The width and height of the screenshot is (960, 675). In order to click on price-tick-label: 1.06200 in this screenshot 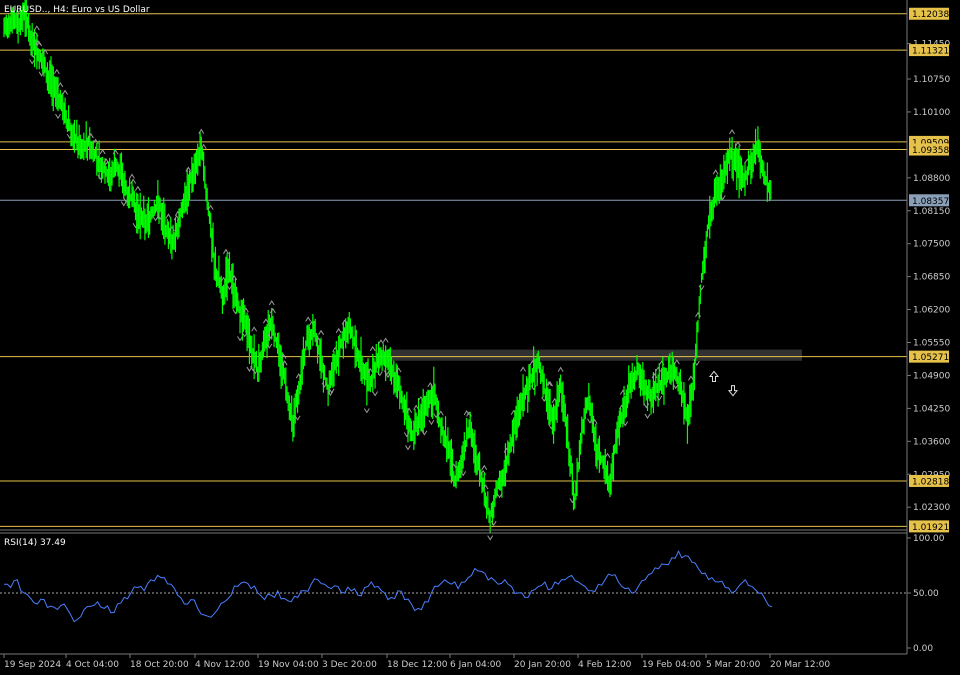, I will do `click(931, 311)`.